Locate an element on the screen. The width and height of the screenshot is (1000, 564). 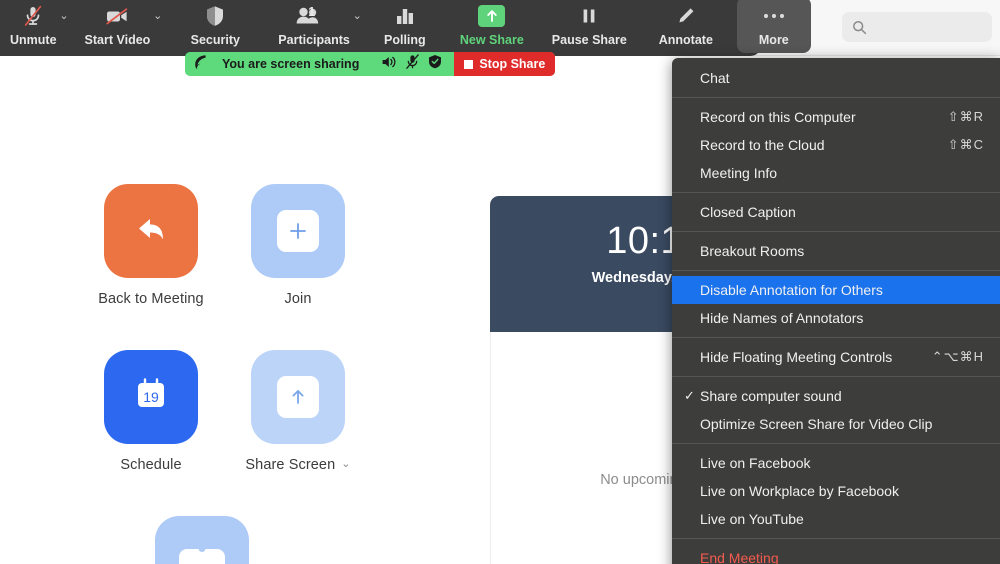
menu-item-label: Live on Facebook is located at coordinates (755, 463).